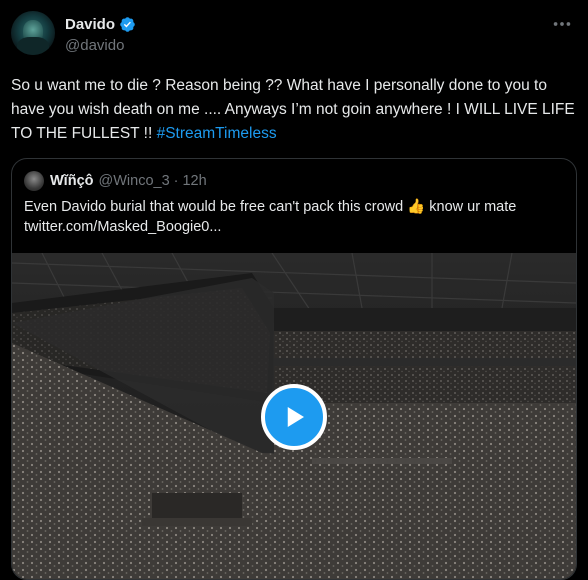 The image size is (588, 580). I want to click on quoted-author-avatar, so click(34, 181).